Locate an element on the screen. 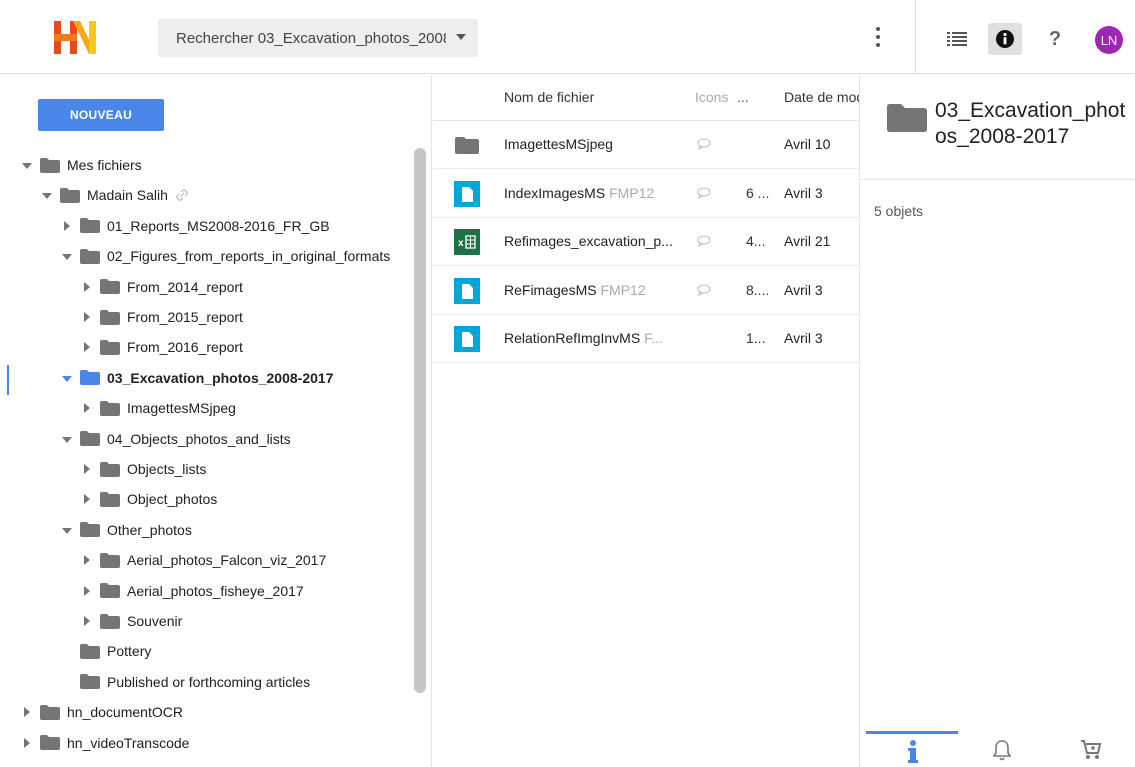  cart-icon is located at coordinates (1091, 749).